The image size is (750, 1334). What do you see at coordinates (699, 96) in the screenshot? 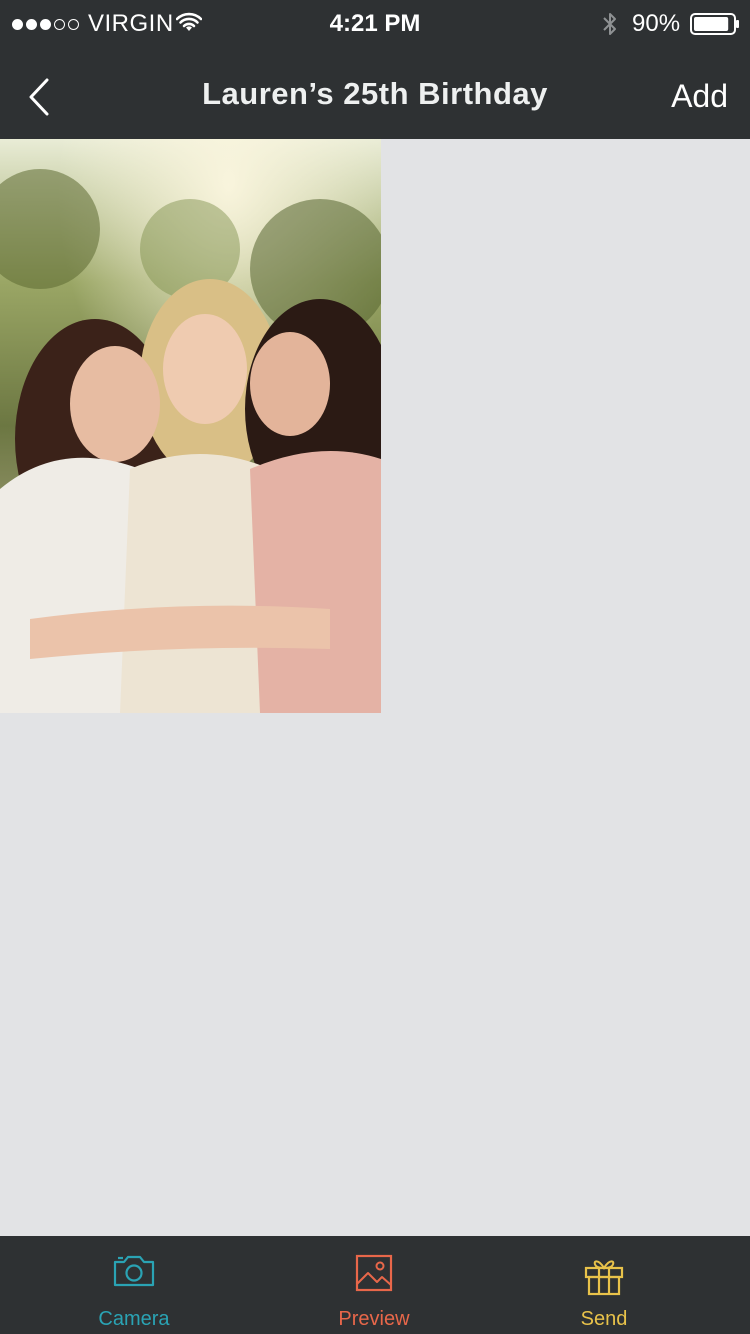
I see `add-button: Add` at bounding box center [699, 96].